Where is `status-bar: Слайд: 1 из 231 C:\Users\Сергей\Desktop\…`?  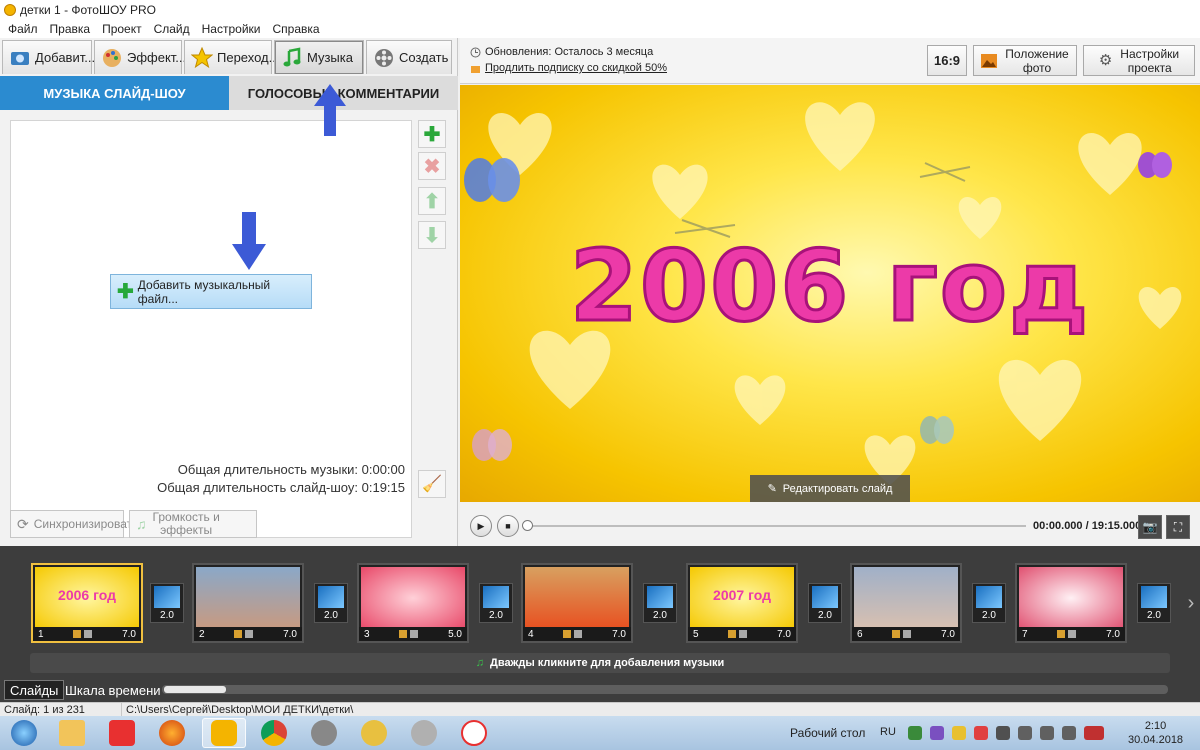
status-bar: Слайд: 1 из 231 C:\Users\Сергей\Desktop\… is located at coordinates (600, 709).